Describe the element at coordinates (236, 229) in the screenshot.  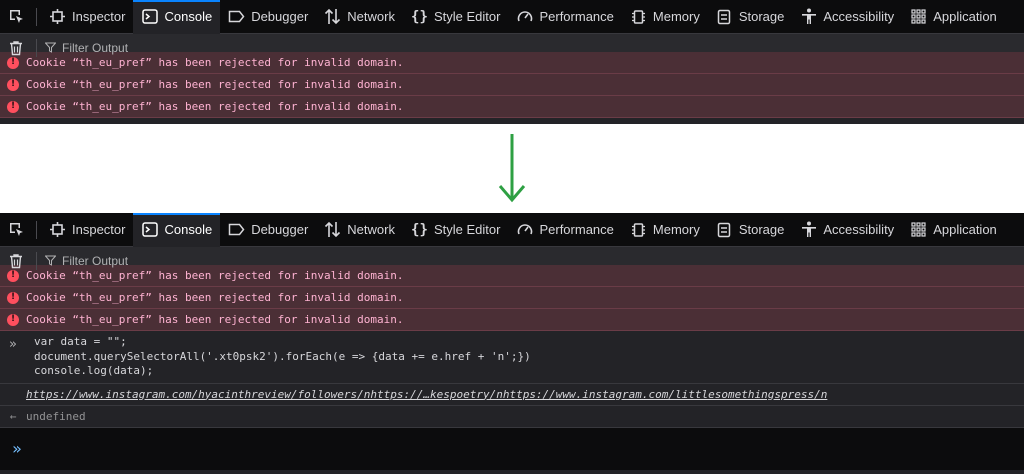
I see `debugger-icon` at that location.